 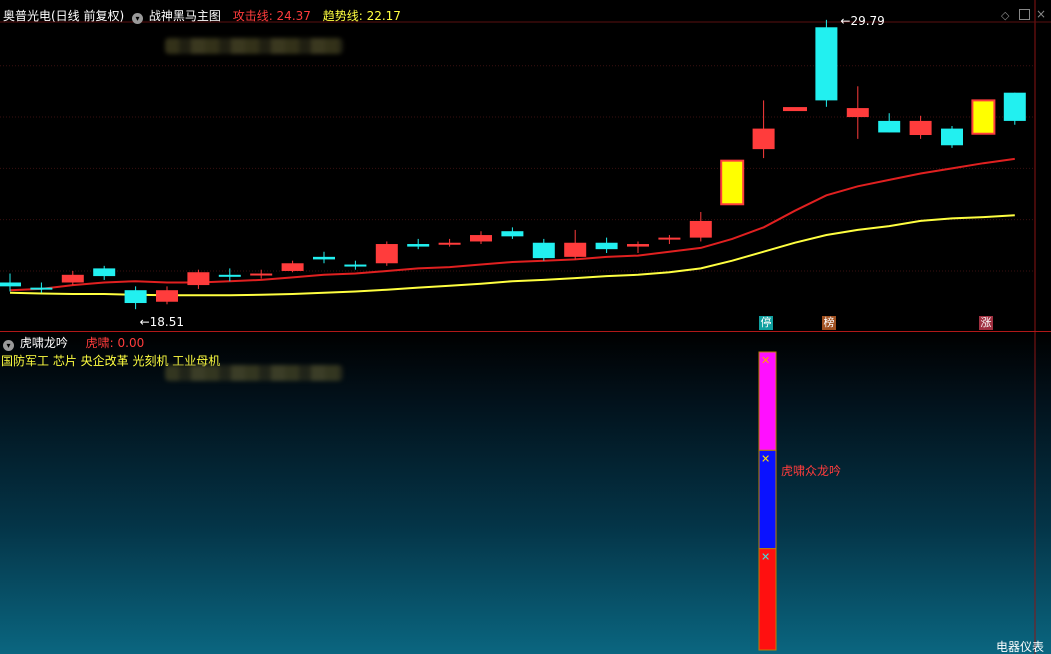 I want to click on maximize-icon, so click(x=1024, y=14).